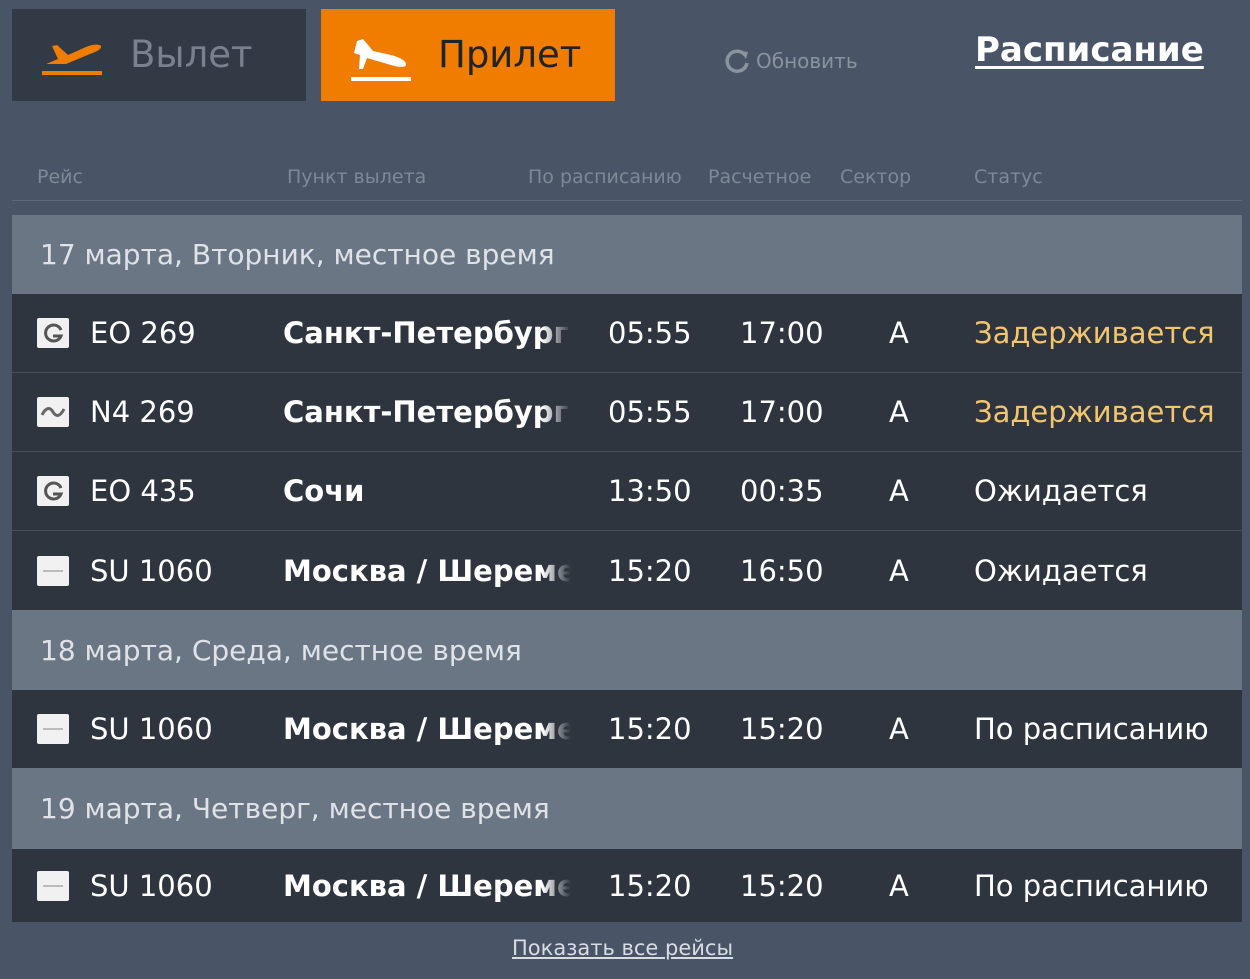  What do you see at coordinates (143, 491) in the screenshot?
I see `flight-number: EO 435` at bounding box center [143, 491].